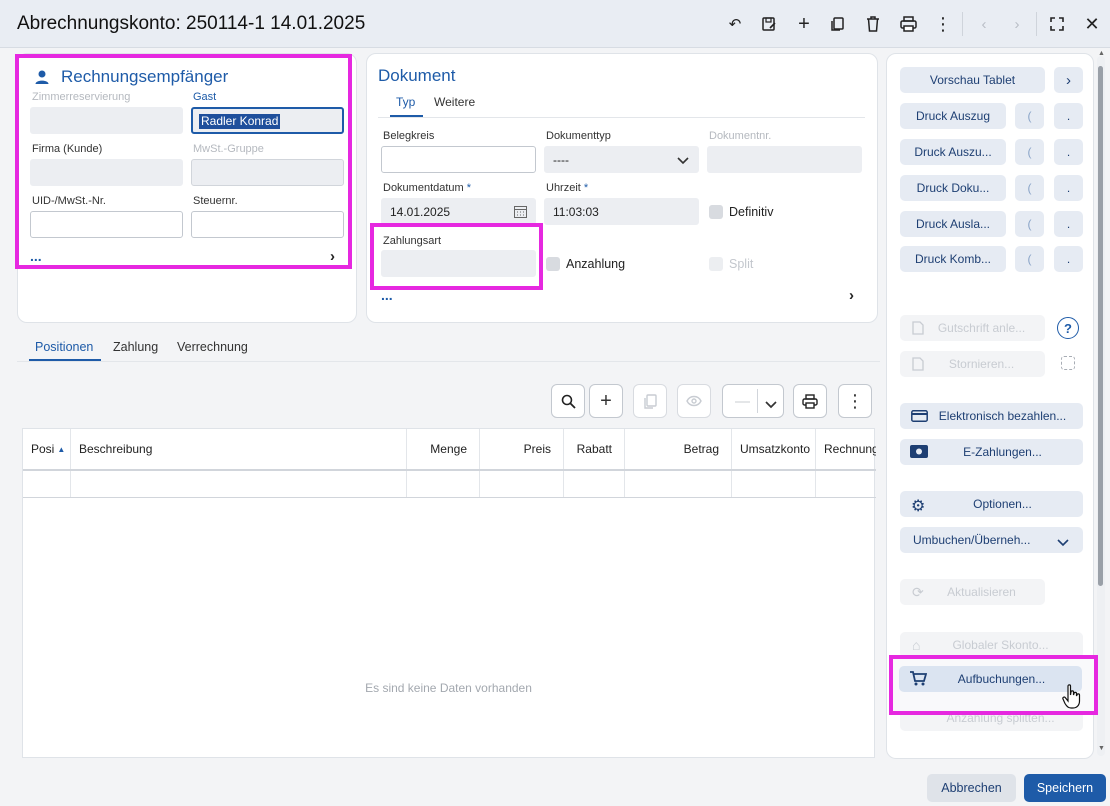  What do you see at coordinates (971, 788) in the screenshot?
I see `cancel-button: Abbrechen` at bounding box center [971, 788].